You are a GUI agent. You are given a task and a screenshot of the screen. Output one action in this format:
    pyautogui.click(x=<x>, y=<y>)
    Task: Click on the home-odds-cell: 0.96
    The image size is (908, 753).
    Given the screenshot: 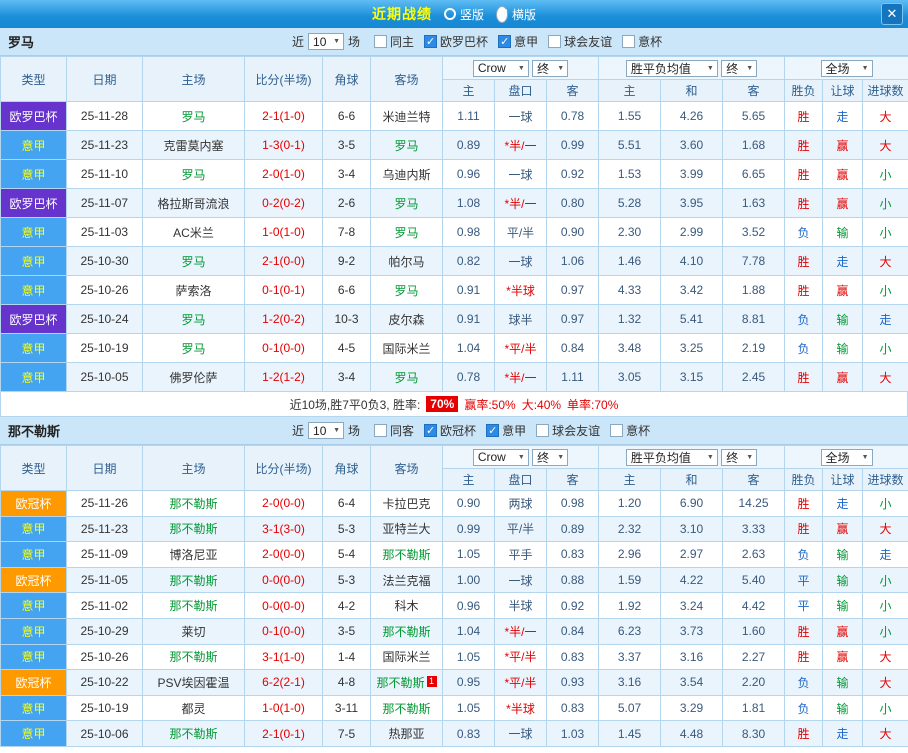 What is the action you would take?
    pyautogui.click(x=468, y=605)
    